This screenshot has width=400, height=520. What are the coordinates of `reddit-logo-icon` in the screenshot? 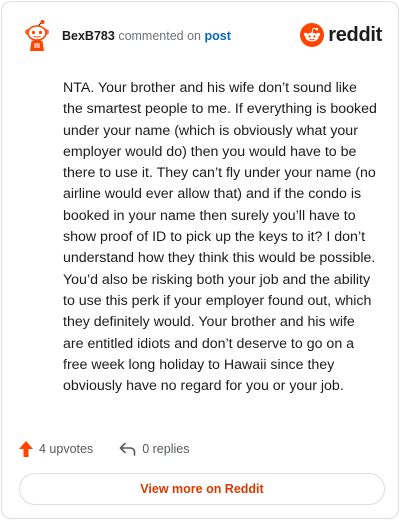 It's located at (312, 35).